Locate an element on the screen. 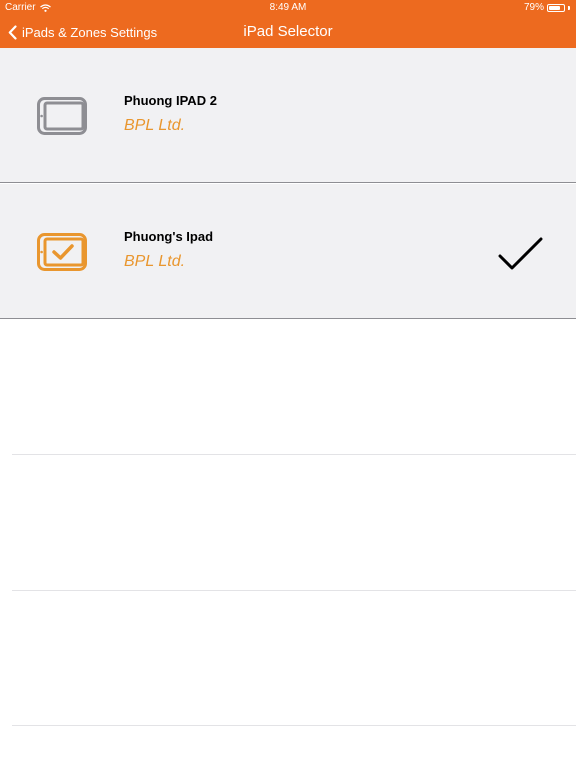 Image resolution: width=576 pixels, height=768 pixels. back-label: iPads & Zones Settings is located at coordinates (90, 32).